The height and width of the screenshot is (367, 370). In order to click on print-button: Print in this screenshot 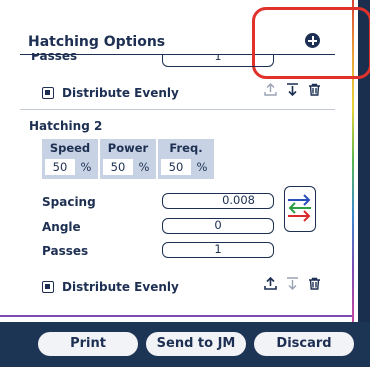, I will do `click(88, 344)`.